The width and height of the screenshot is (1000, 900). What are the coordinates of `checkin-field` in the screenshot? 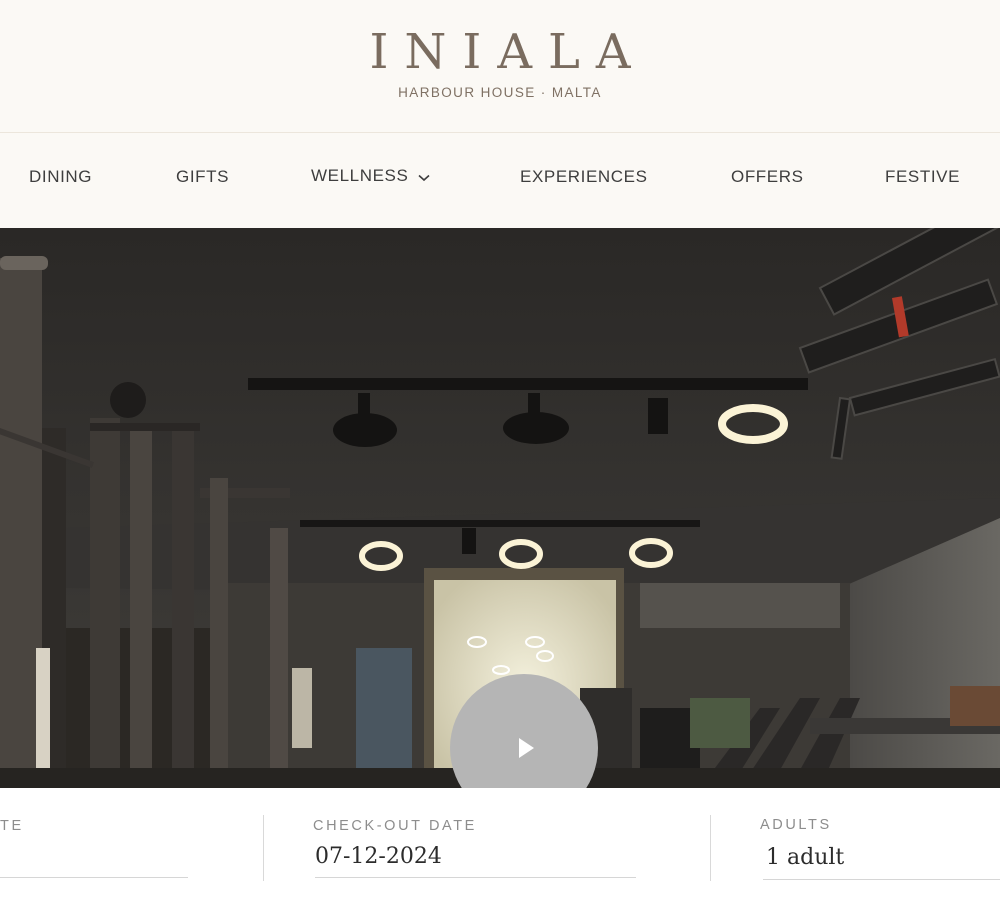 It's located at (94, 877).